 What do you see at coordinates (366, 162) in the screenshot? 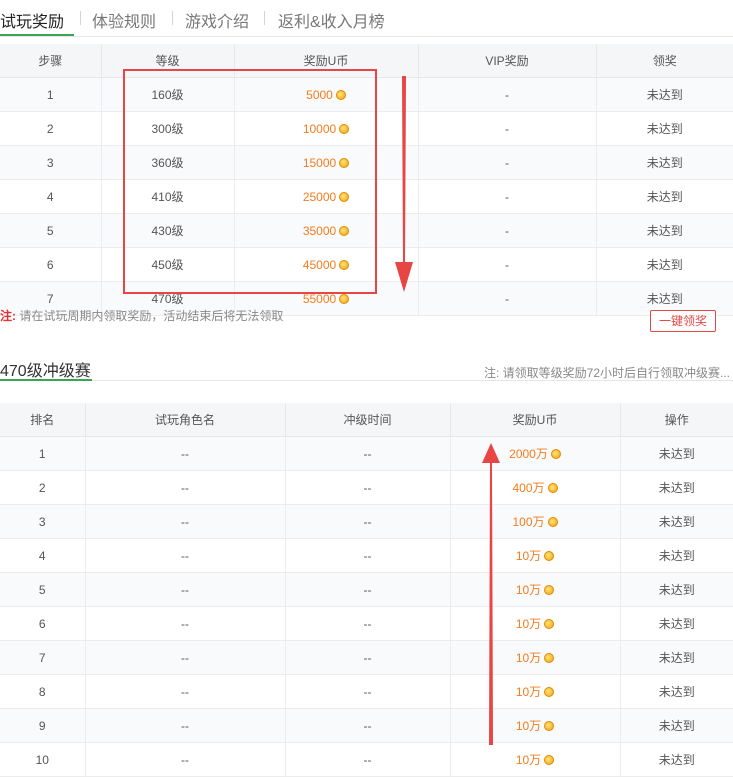
I see `table-row: 3 360级 15000 - 未达到` at bounding box center [366, 162].